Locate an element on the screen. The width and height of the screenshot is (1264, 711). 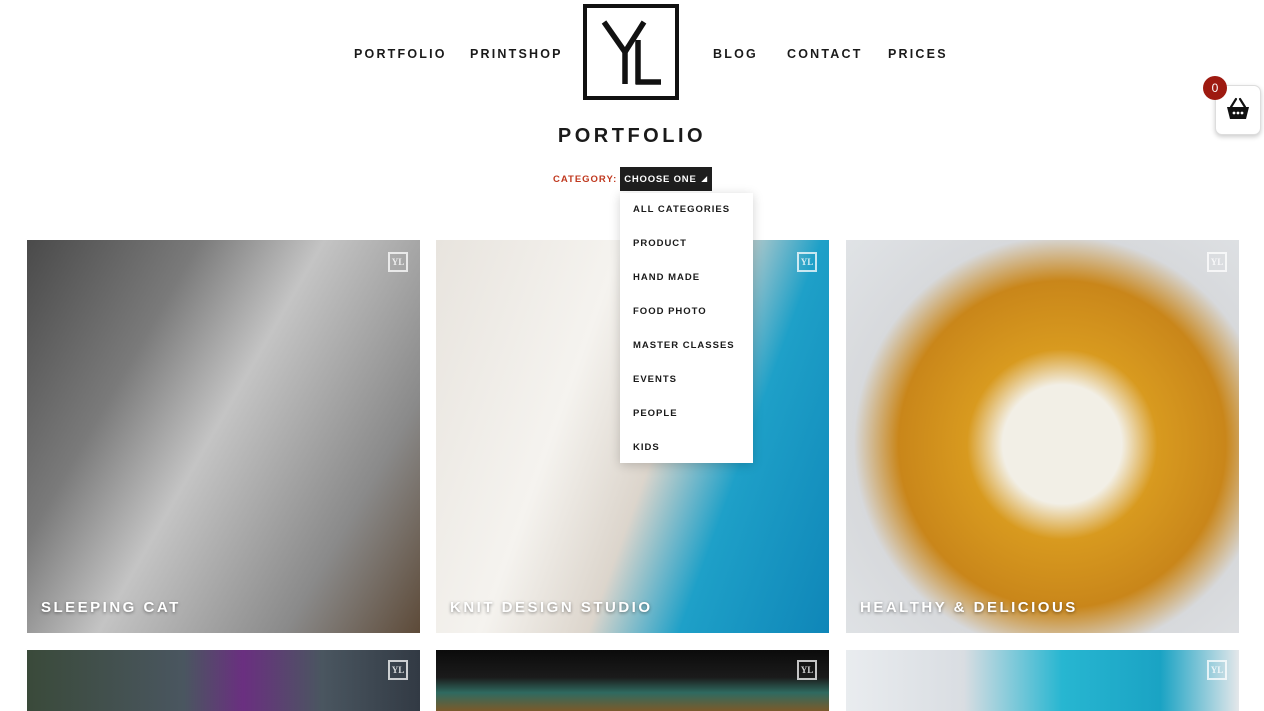
portfolio-tile-title: KNIT DESIGN STUDIO is located at coordinates (551, 607).